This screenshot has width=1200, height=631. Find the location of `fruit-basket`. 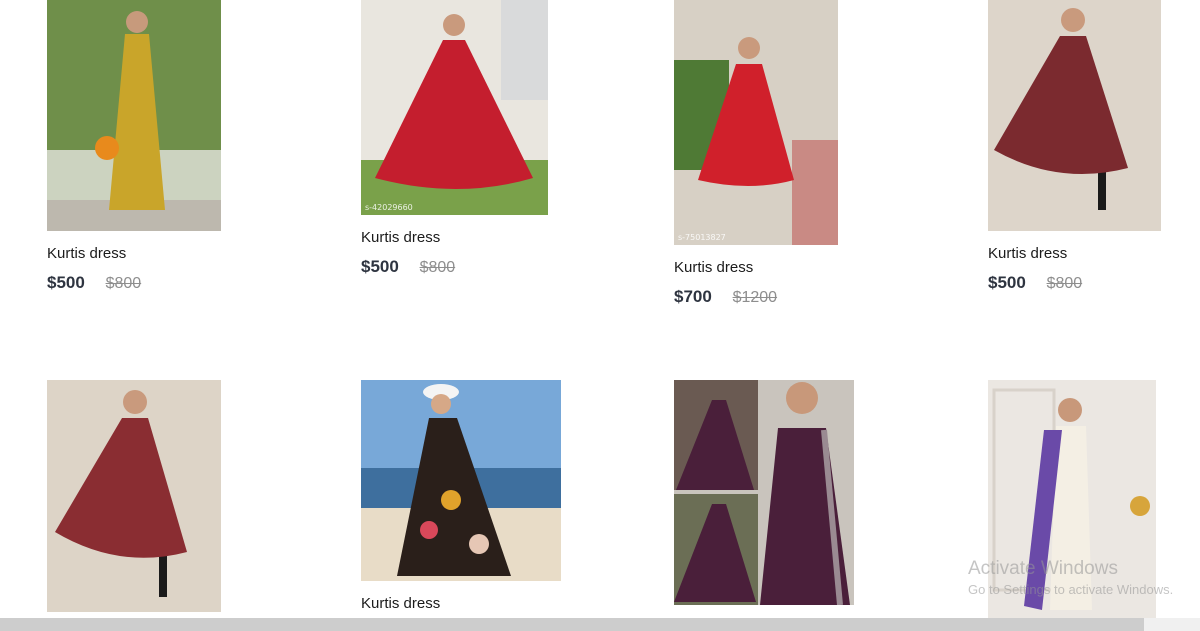

fruit-basket is located at coordinates (107, 148).